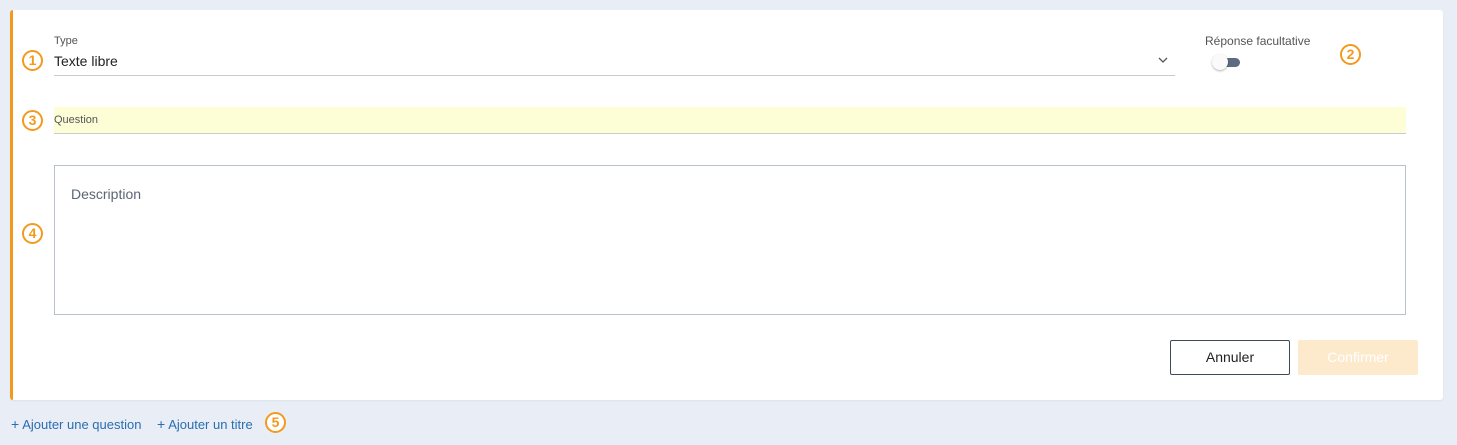  I want to click on add-title-link: + Ajouter un titre, so click(205, 424).